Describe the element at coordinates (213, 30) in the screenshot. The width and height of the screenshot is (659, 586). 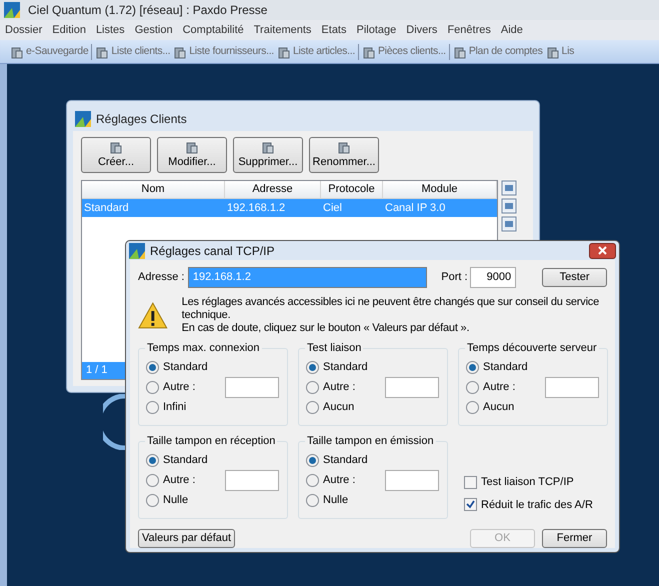
I see `menu-item: Comptabilité` at that location.